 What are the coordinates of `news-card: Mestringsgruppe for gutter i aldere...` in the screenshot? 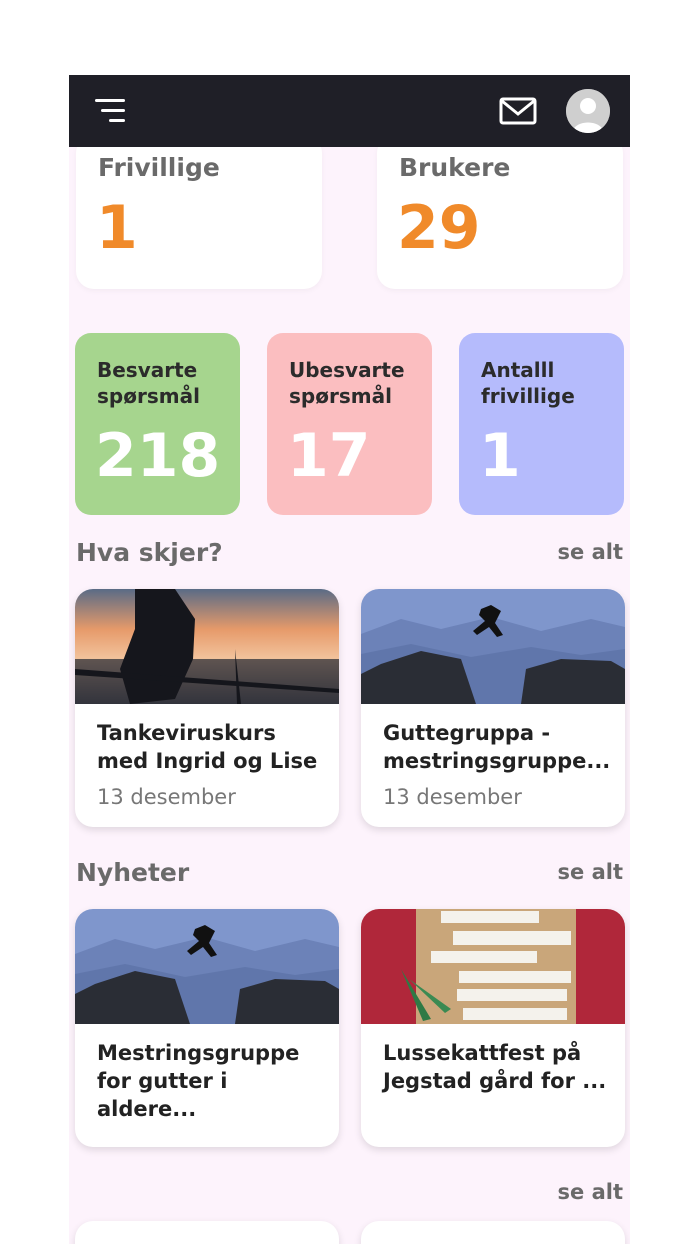 It's located at (207, 1028).